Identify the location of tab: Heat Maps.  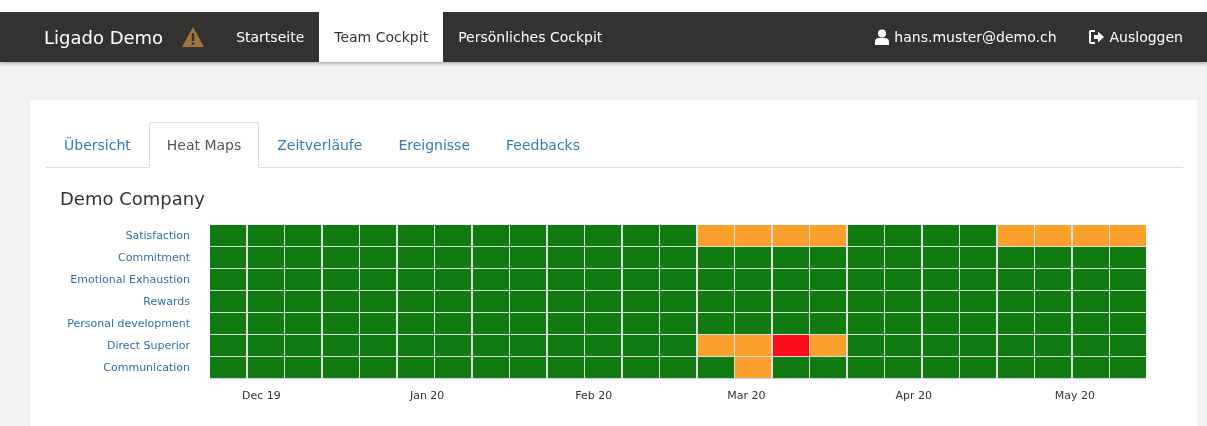
(204, 145).